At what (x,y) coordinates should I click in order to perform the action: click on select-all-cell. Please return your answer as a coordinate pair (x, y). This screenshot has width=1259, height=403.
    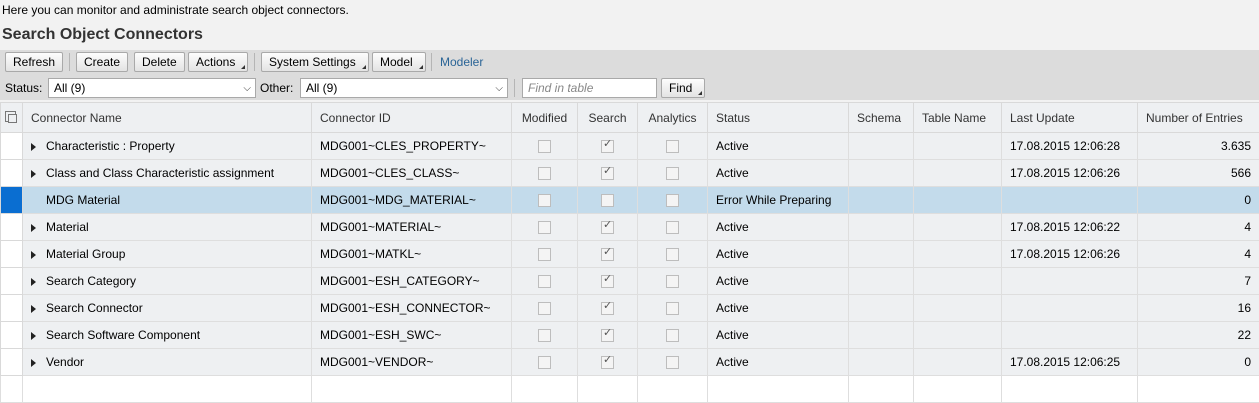
    Looking at the image, I should click on (12, 118).